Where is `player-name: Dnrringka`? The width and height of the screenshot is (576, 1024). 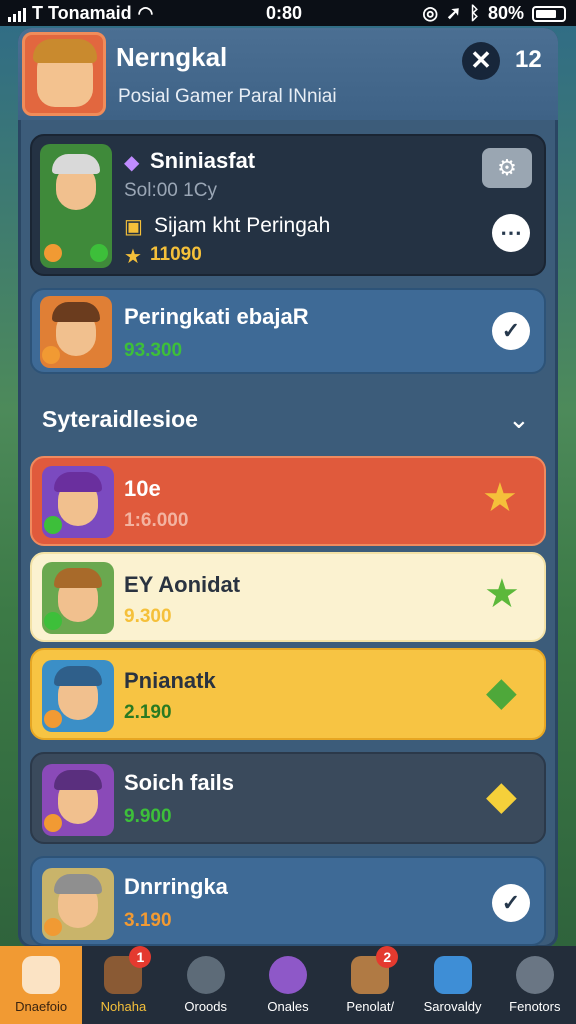 player-name: Dnrringka is located at coordinates (176, 886).